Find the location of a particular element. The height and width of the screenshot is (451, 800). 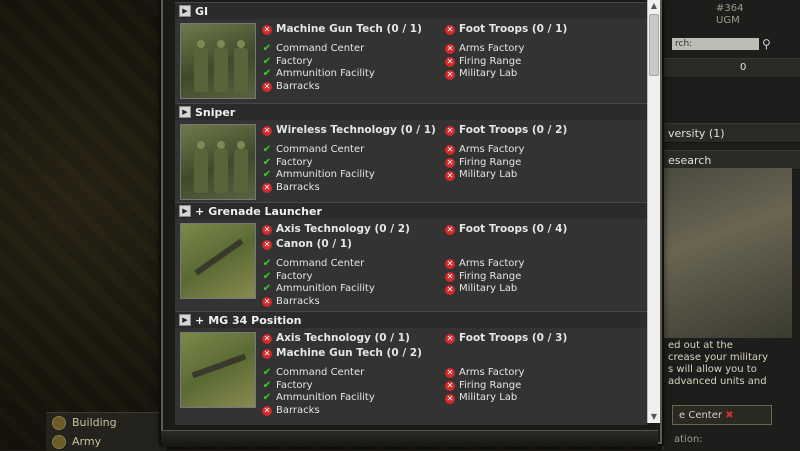

button-label: e Center is located at coordinates (700, 415).